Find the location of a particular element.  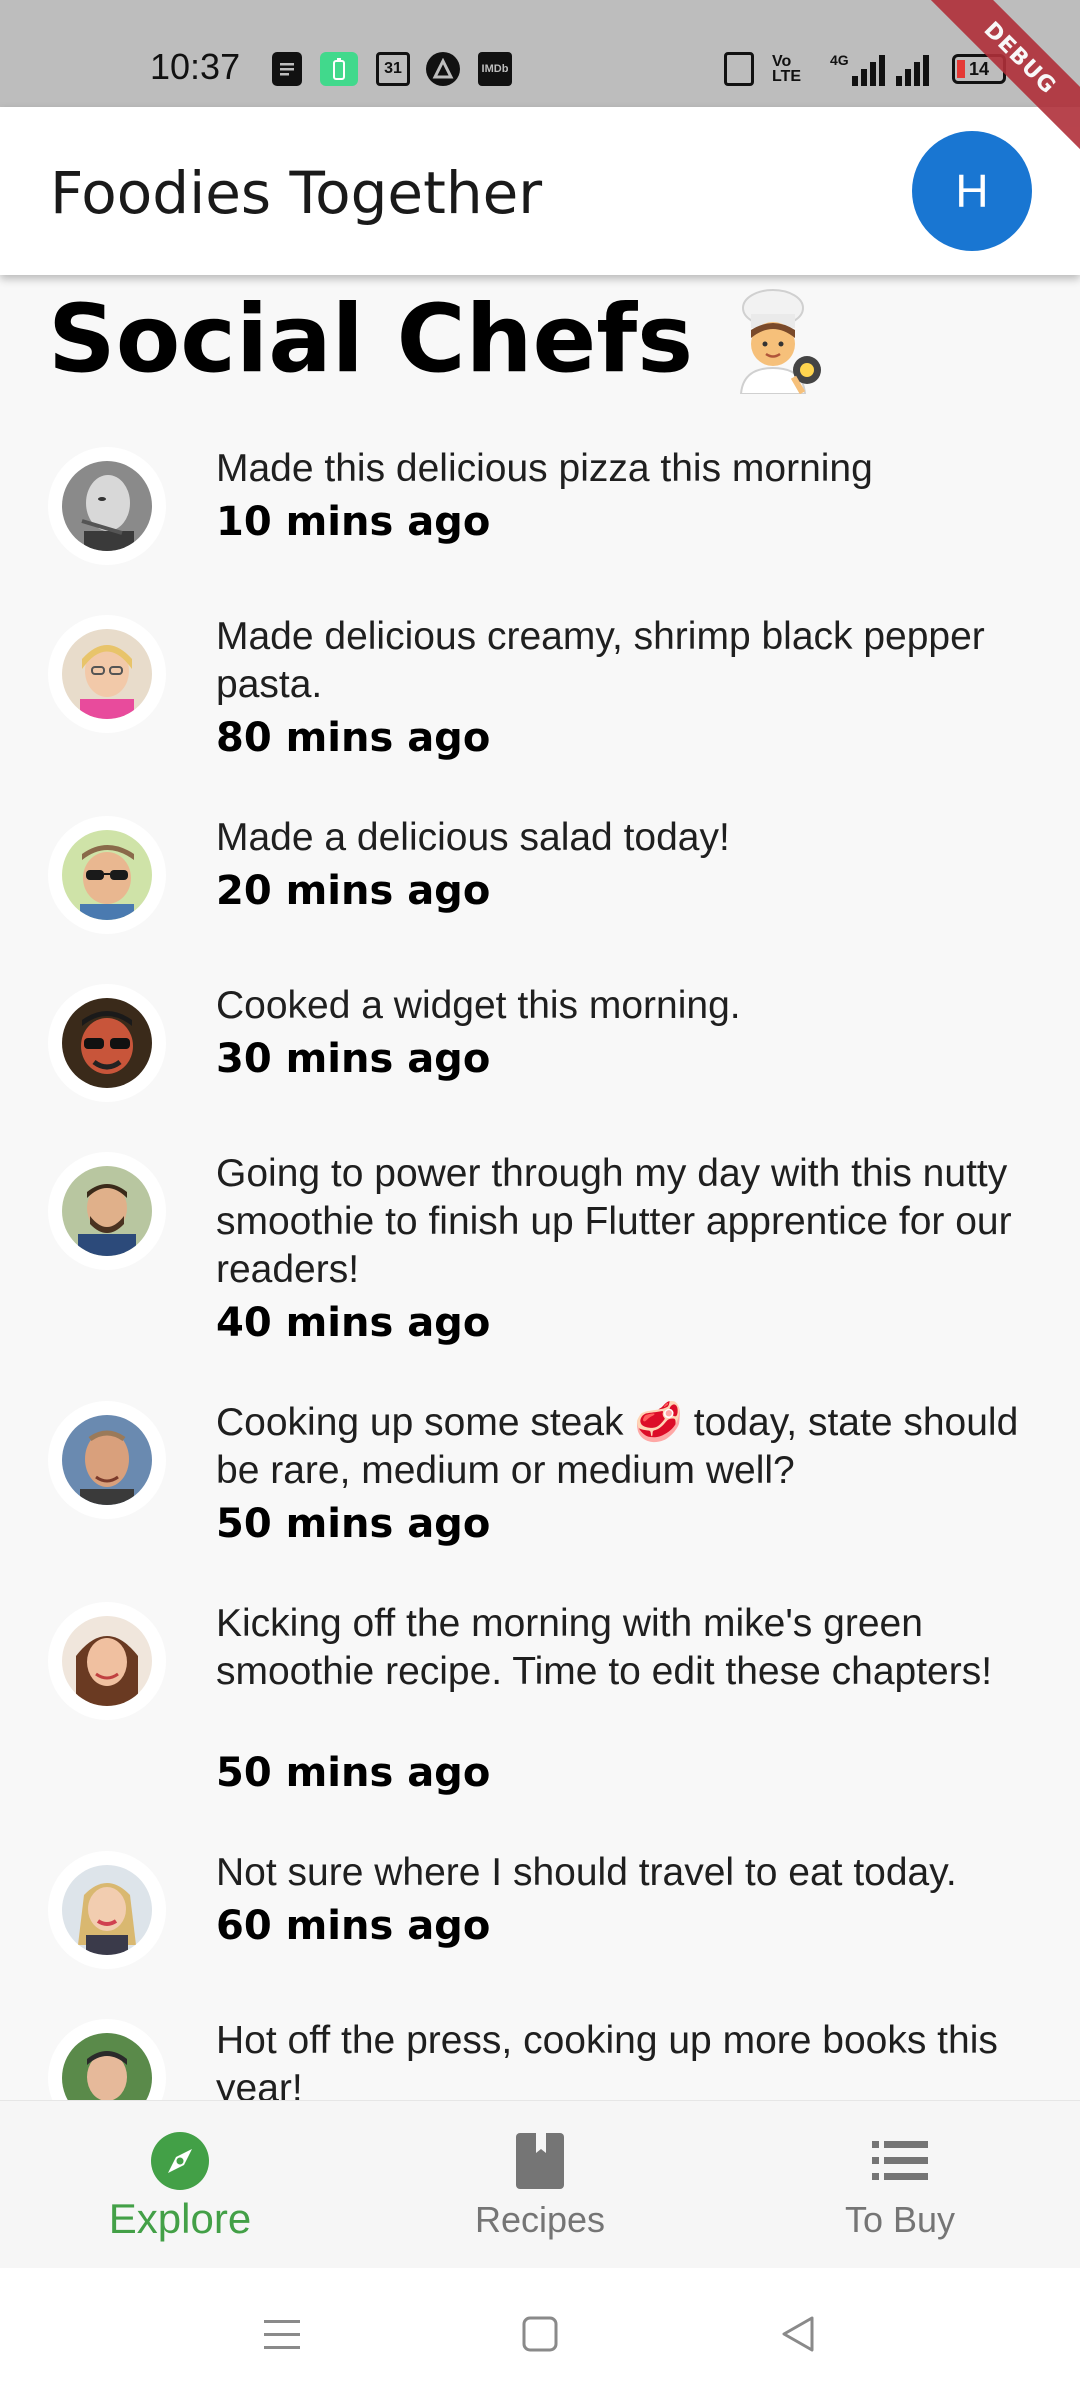

home-icon is located at coordinates (540, 2334).